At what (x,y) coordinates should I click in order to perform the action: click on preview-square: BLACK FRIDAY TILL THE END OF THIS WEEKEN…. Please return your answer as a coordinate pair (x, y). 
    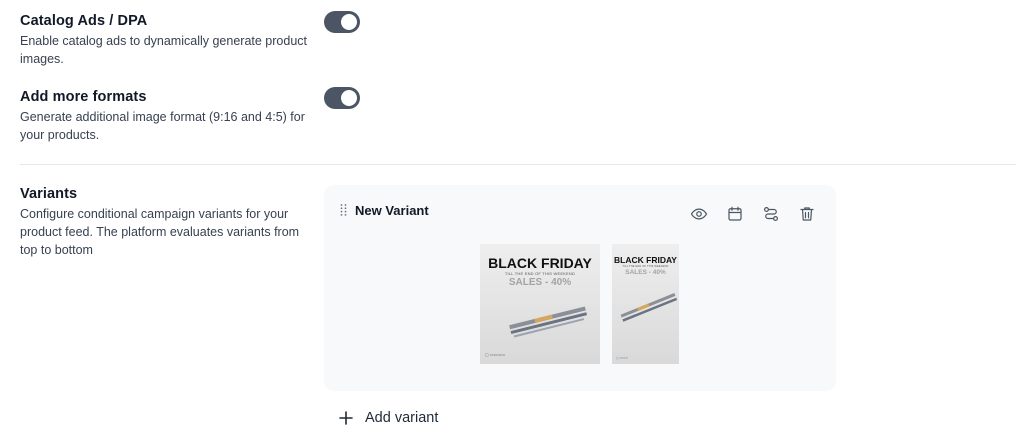
    Looking at the image, I should click on (540, 304).